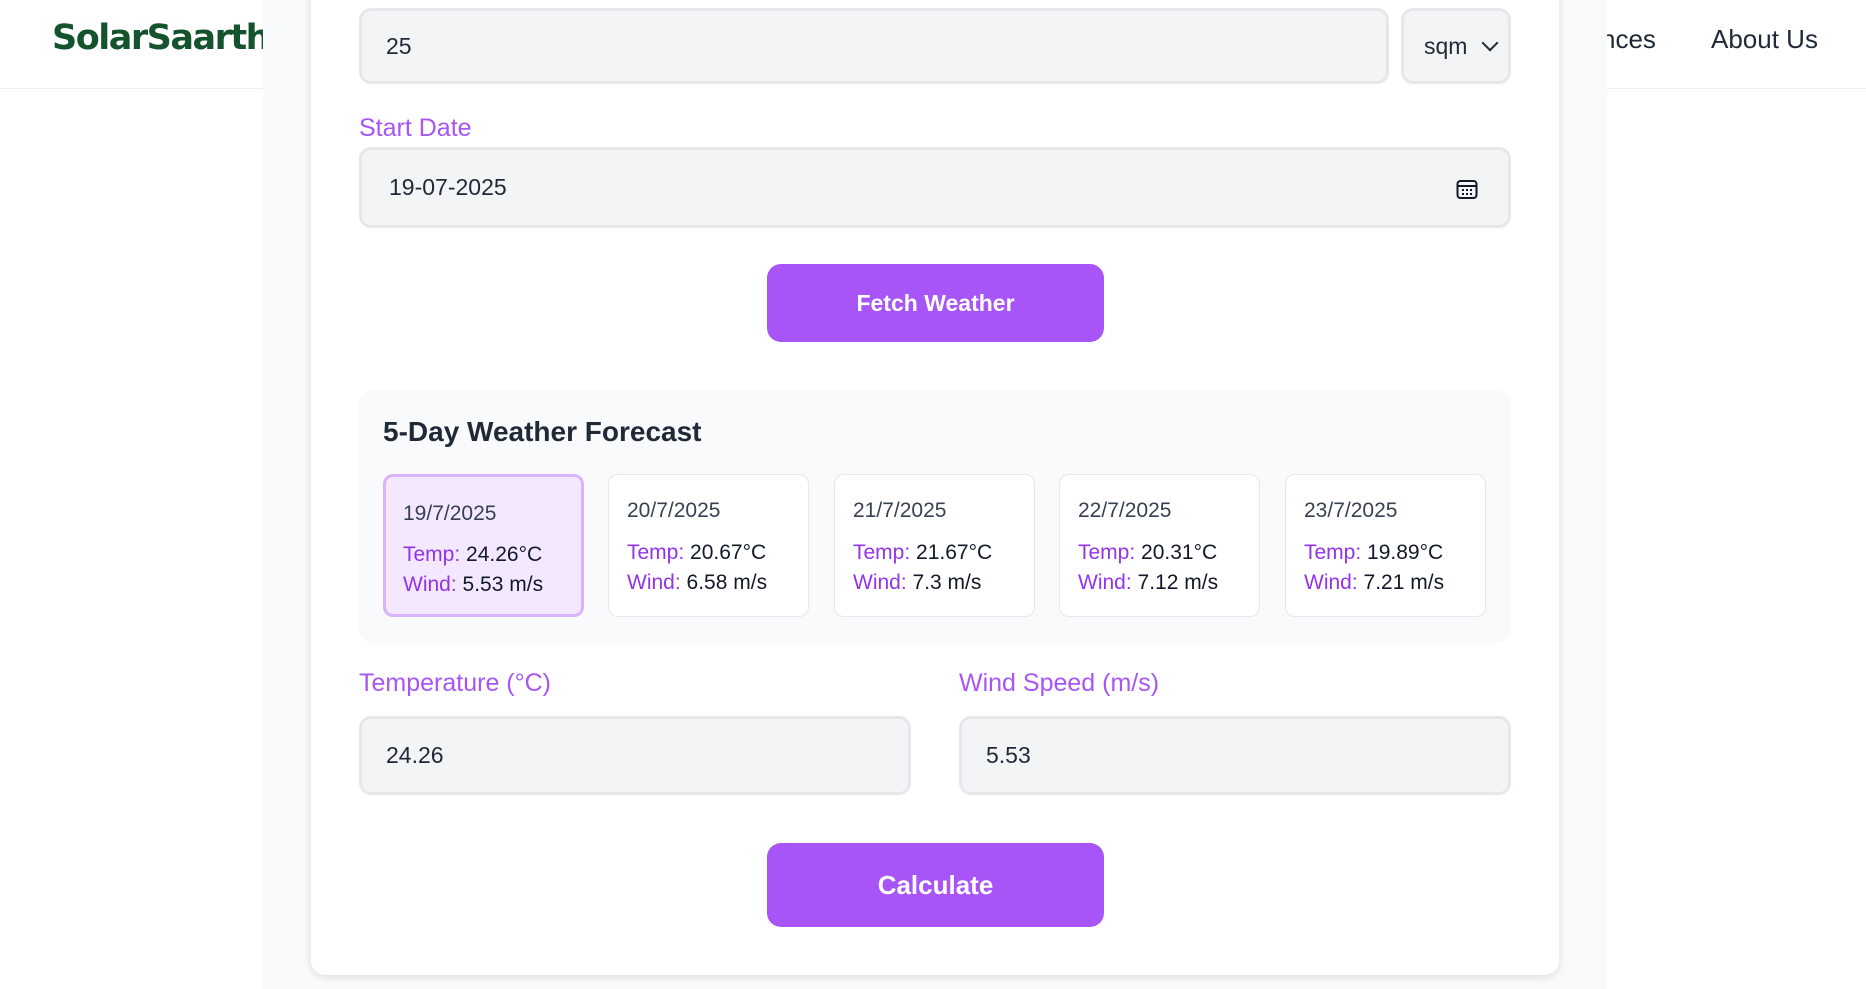 This screenshot has width=1866, height=989. Describe the element at coordinates (1374, 582) in the screenshot. I see `forecast-day-wind: Wind: 7.21 m/s` at that location.